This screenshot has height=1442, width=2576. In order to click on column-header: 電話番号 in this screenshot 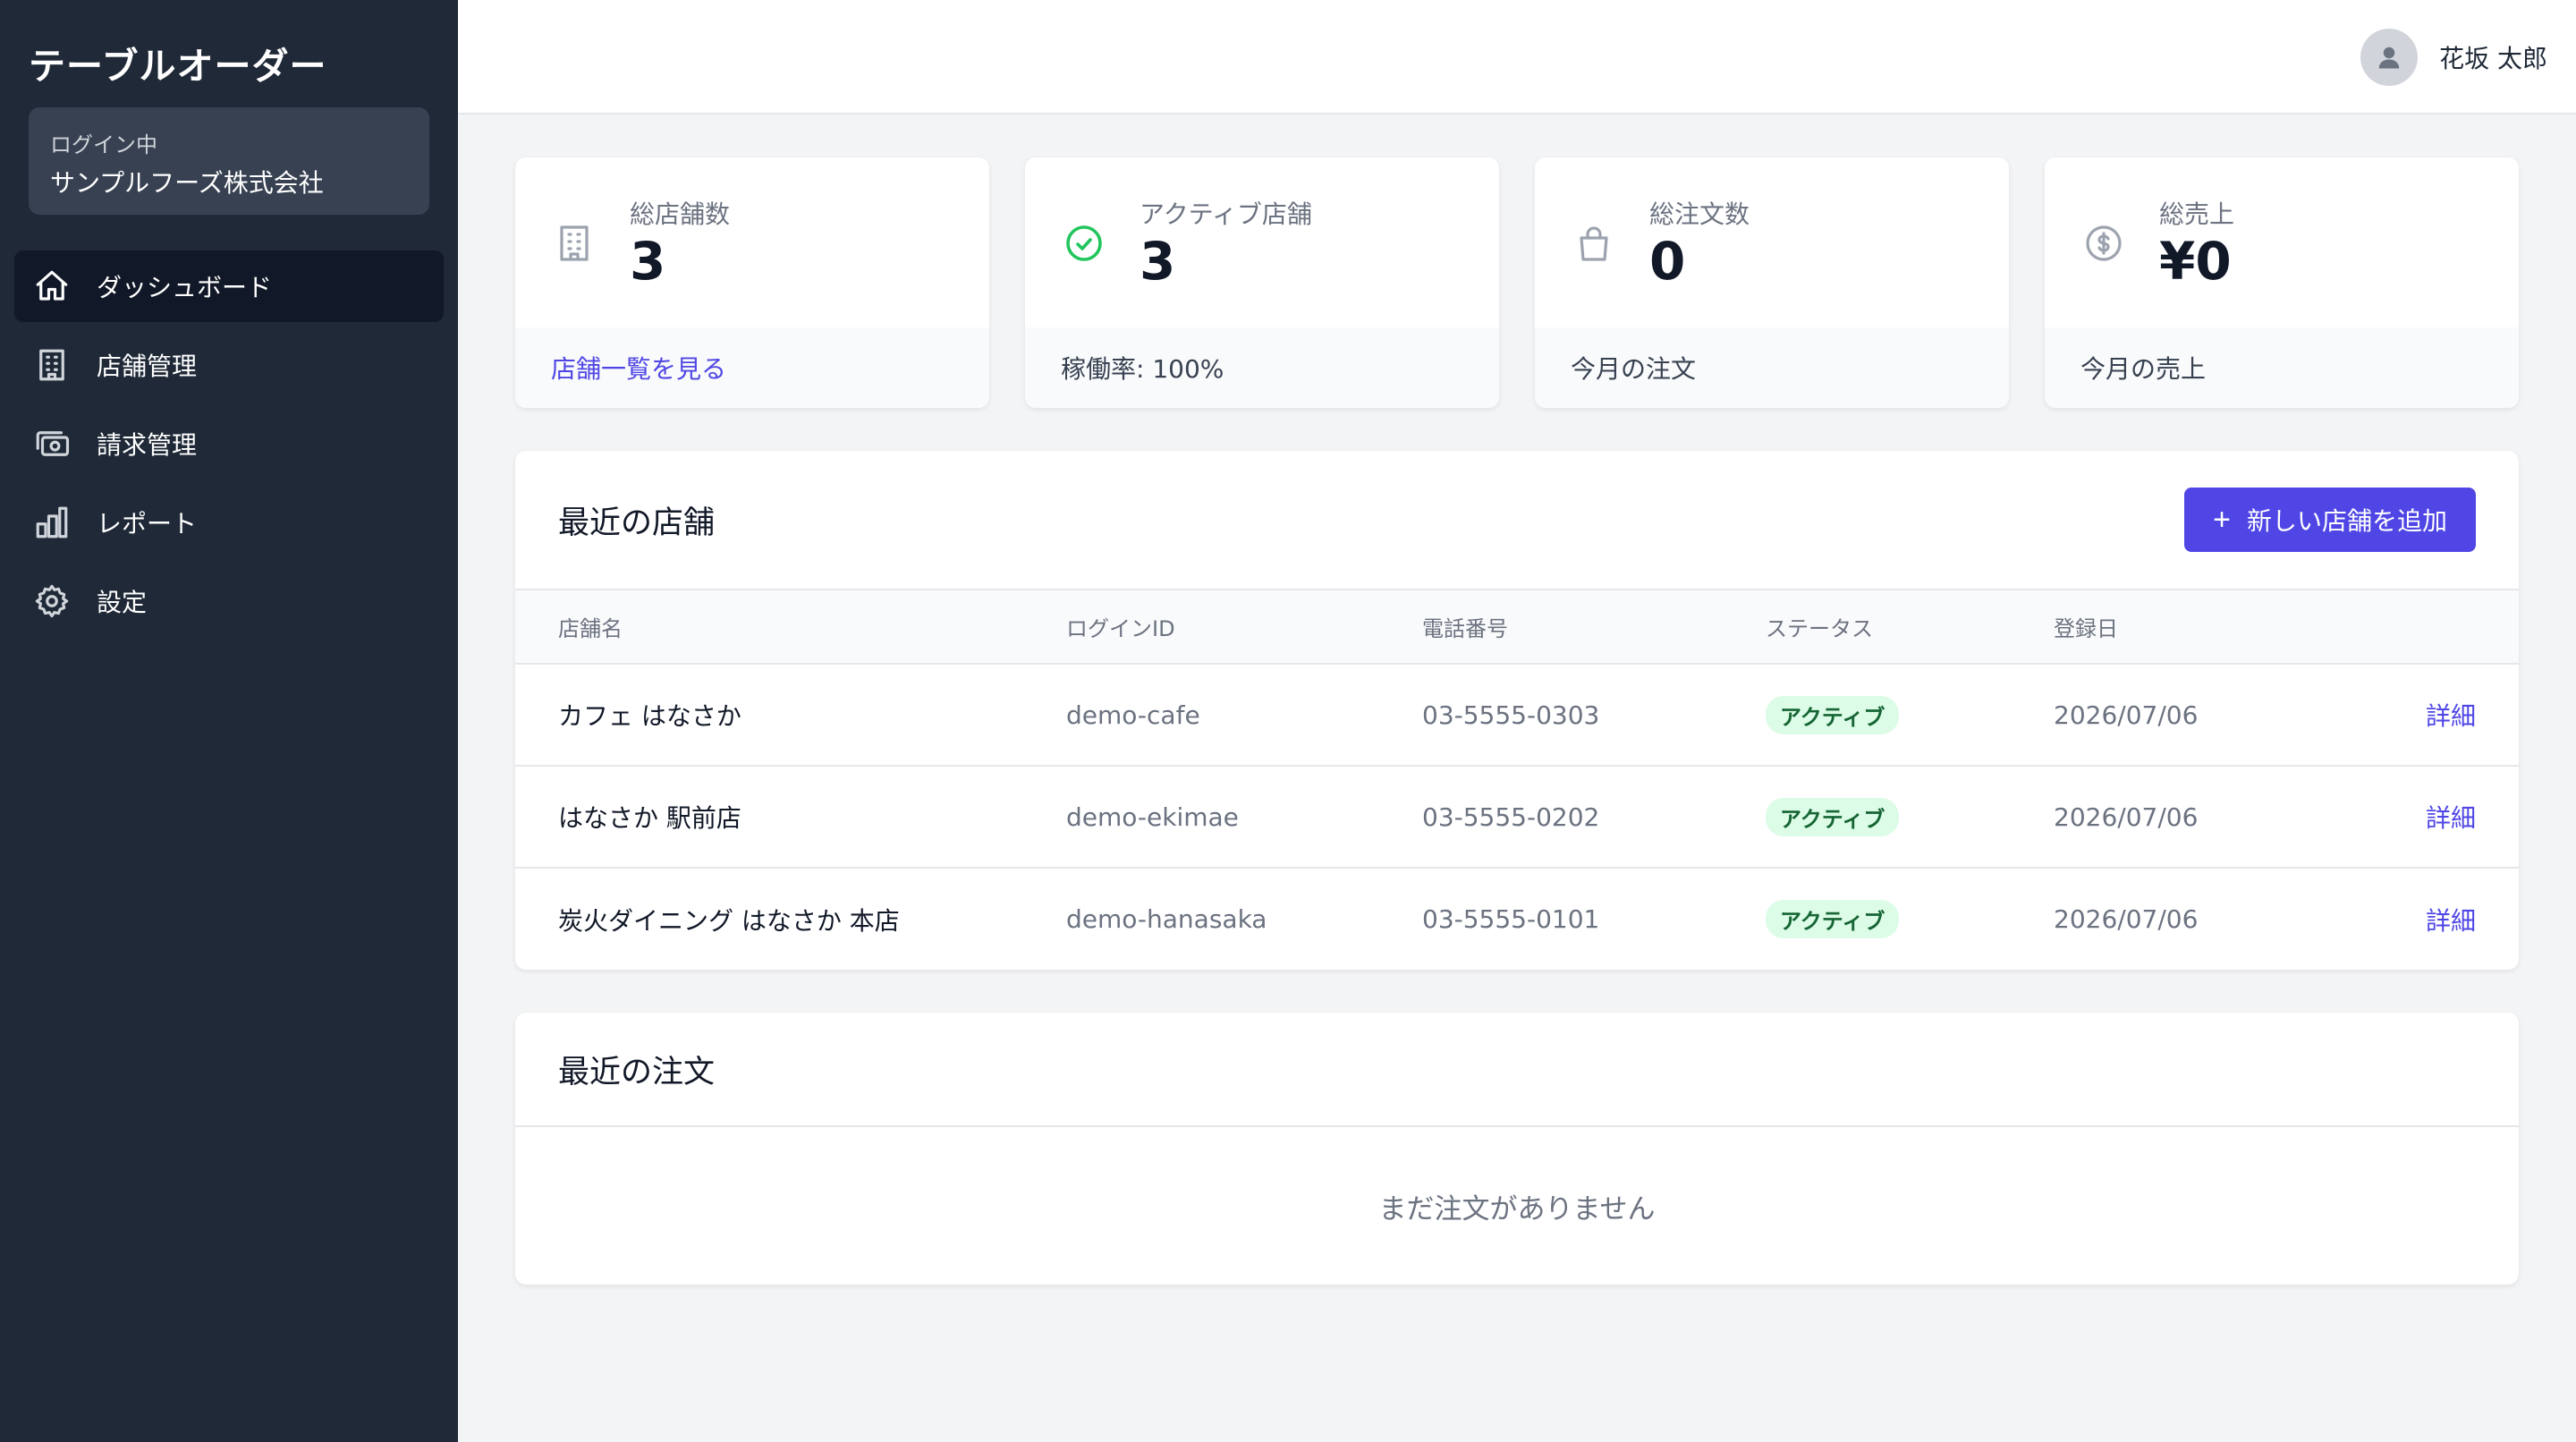, I will do `click(1594, 627)`.